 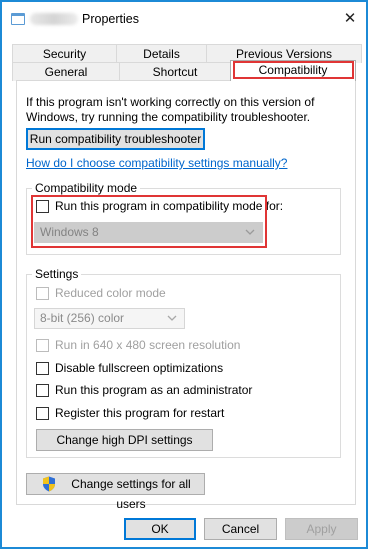 I want to click on tab-shortcut: Shortcut, so click(x=175, y=71).